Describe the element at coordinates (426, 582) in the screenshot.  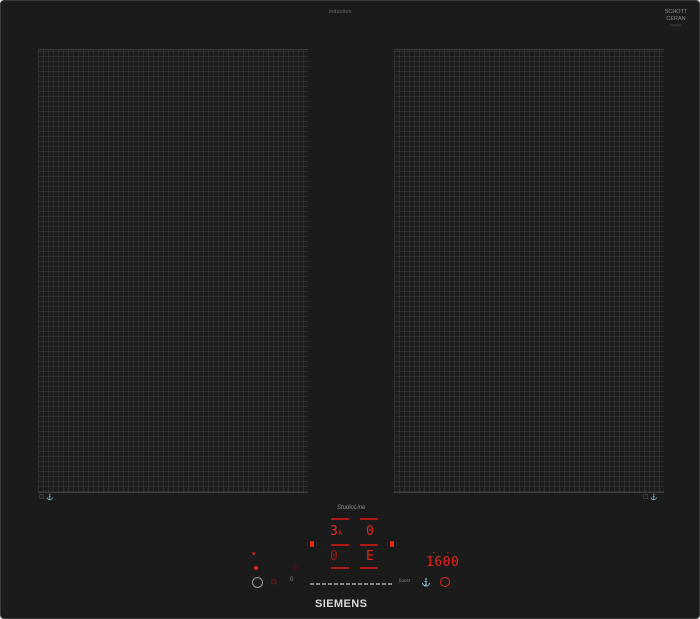
I see `frying-sensor-icon: ⚓` at that location.